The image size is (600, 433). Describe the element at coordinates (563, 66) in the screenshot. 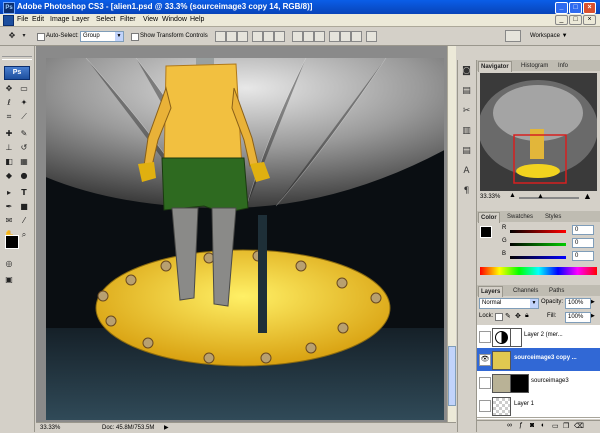

I see `tab-info: Info` at that location.